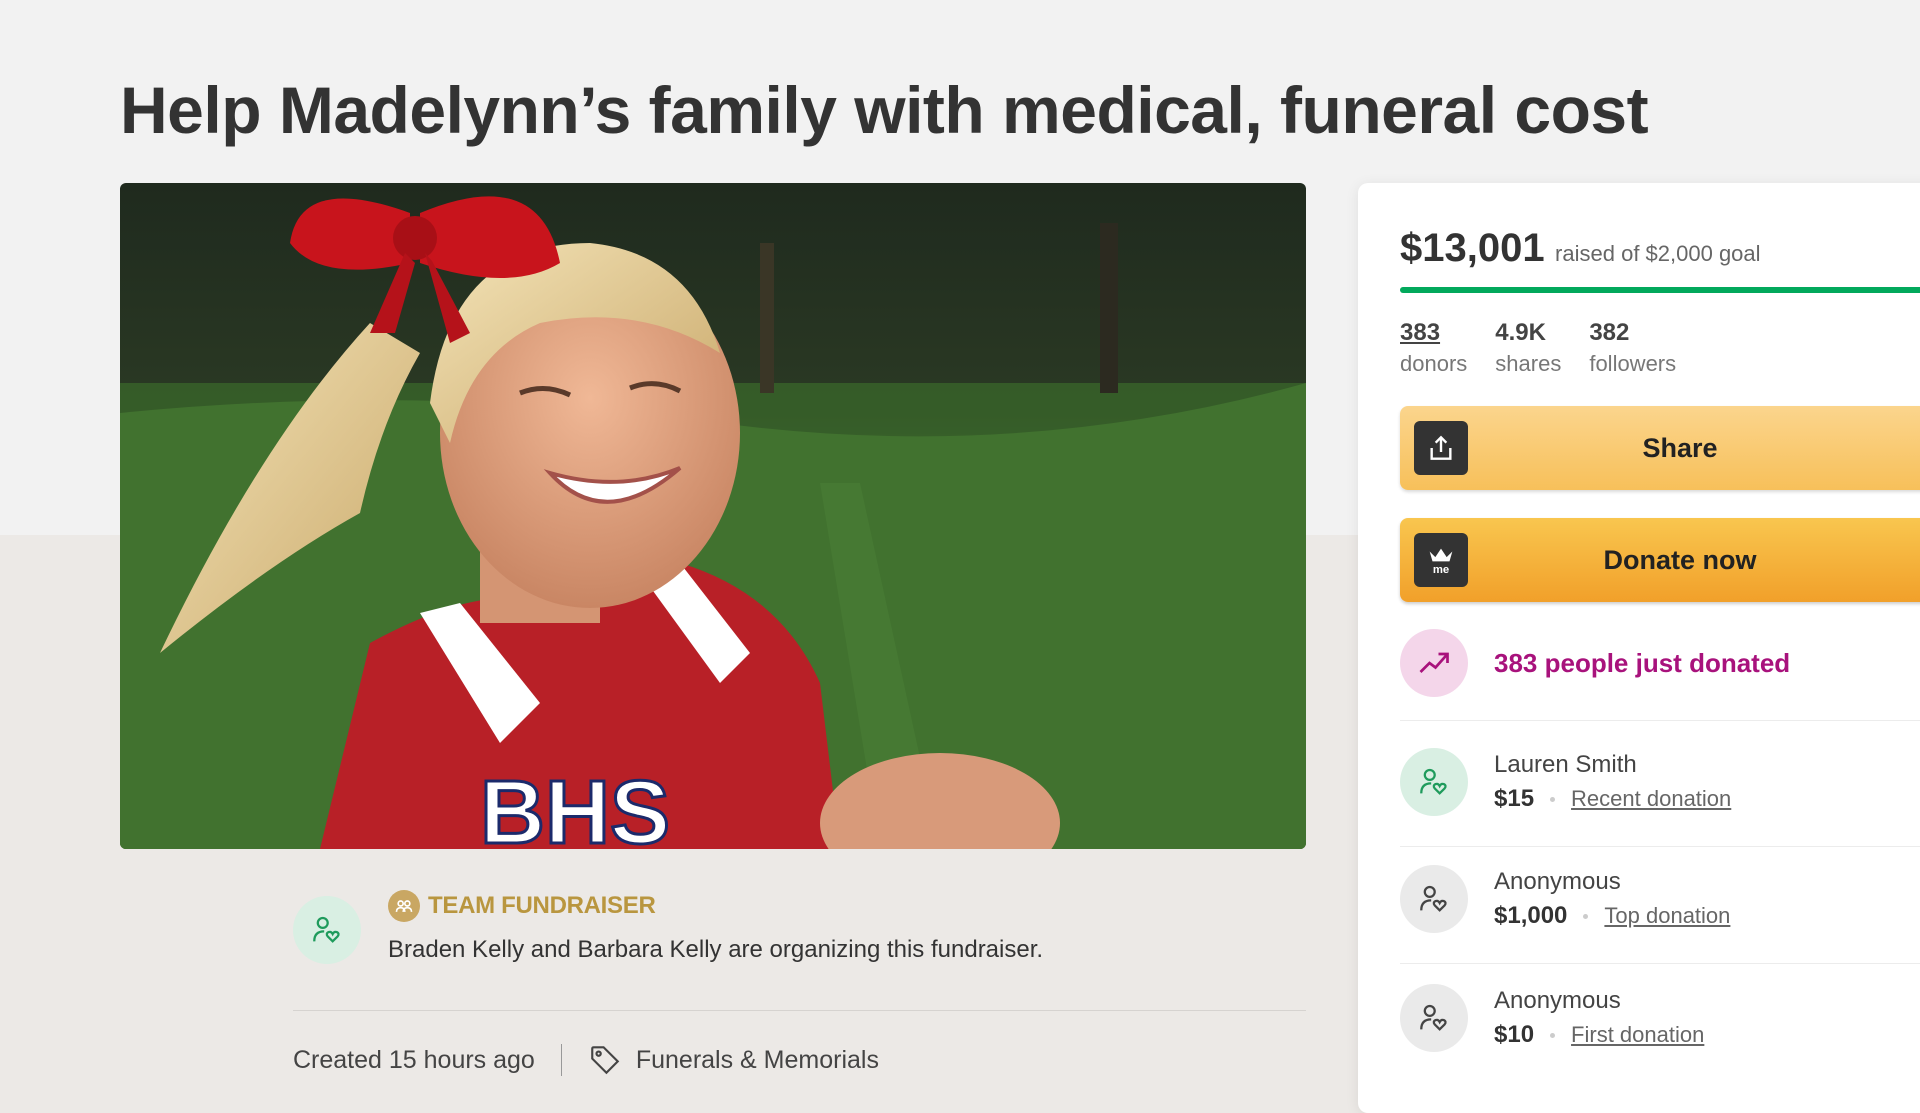  I want to click on donors-count: 383, so click(1433, 333).